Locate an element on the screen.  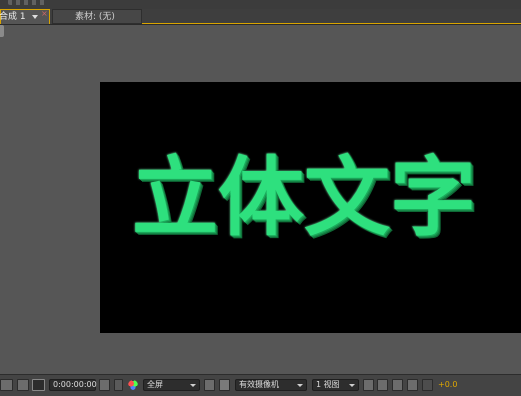
chevron-down-icon is located at coordinates (35, 17).